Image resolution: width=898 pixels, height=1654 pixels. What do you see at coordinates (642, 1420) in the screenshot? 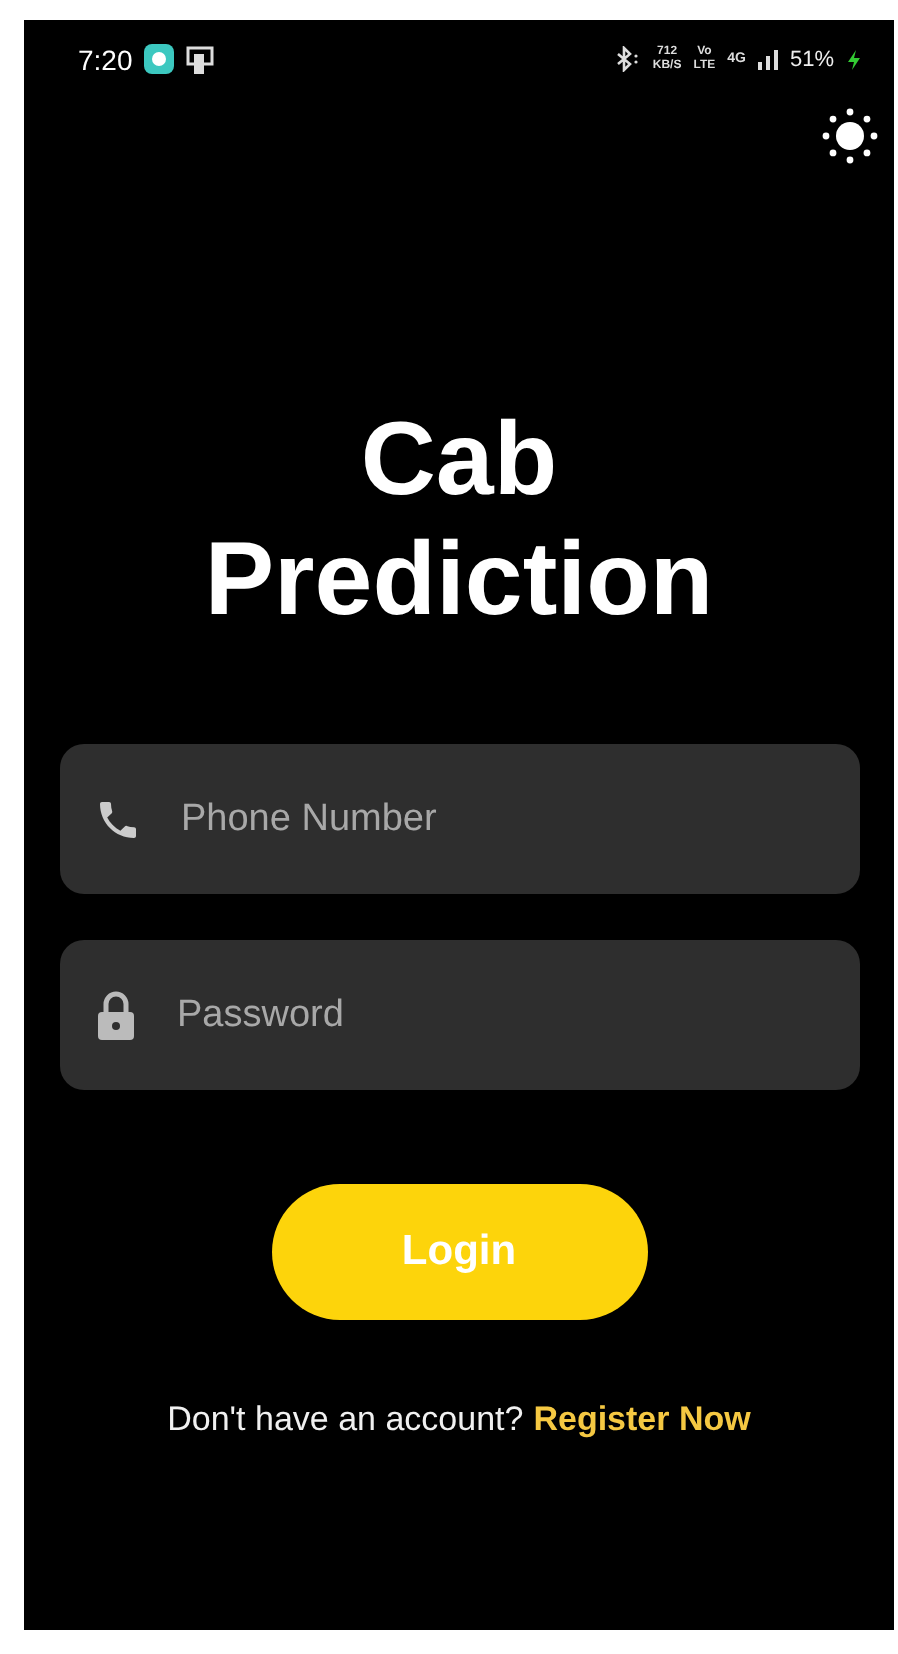
I see `register-link: Register Now` at bounding box center [642, 1420].